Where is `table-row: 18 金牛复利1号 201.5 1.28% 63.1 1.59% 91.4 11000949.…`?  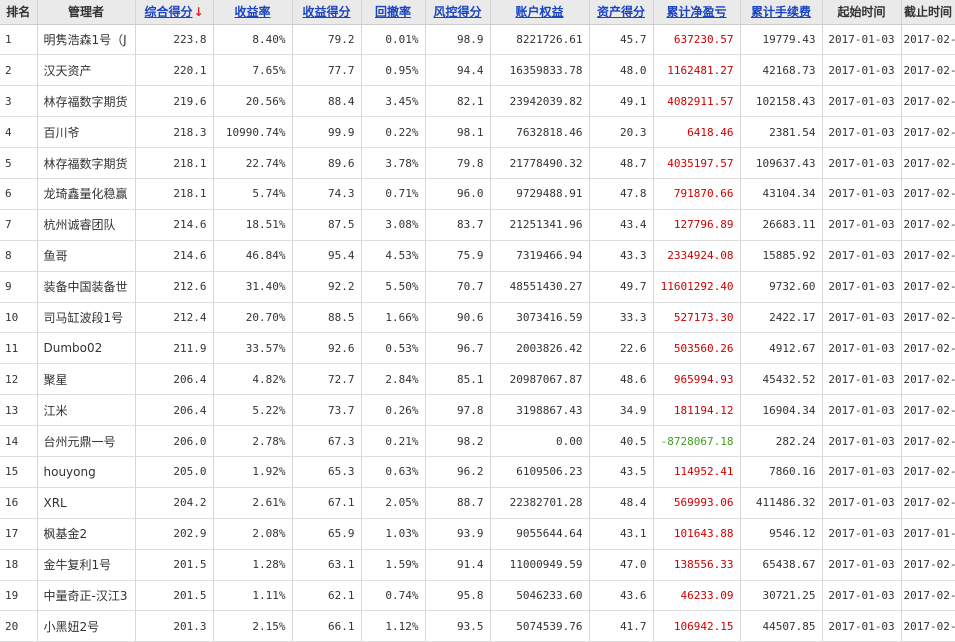 table-row: 18 金牛复利1号 201.5 1.28% 63.1 1.59% 91.4 11000949.… is located at coordinates (477, 565).